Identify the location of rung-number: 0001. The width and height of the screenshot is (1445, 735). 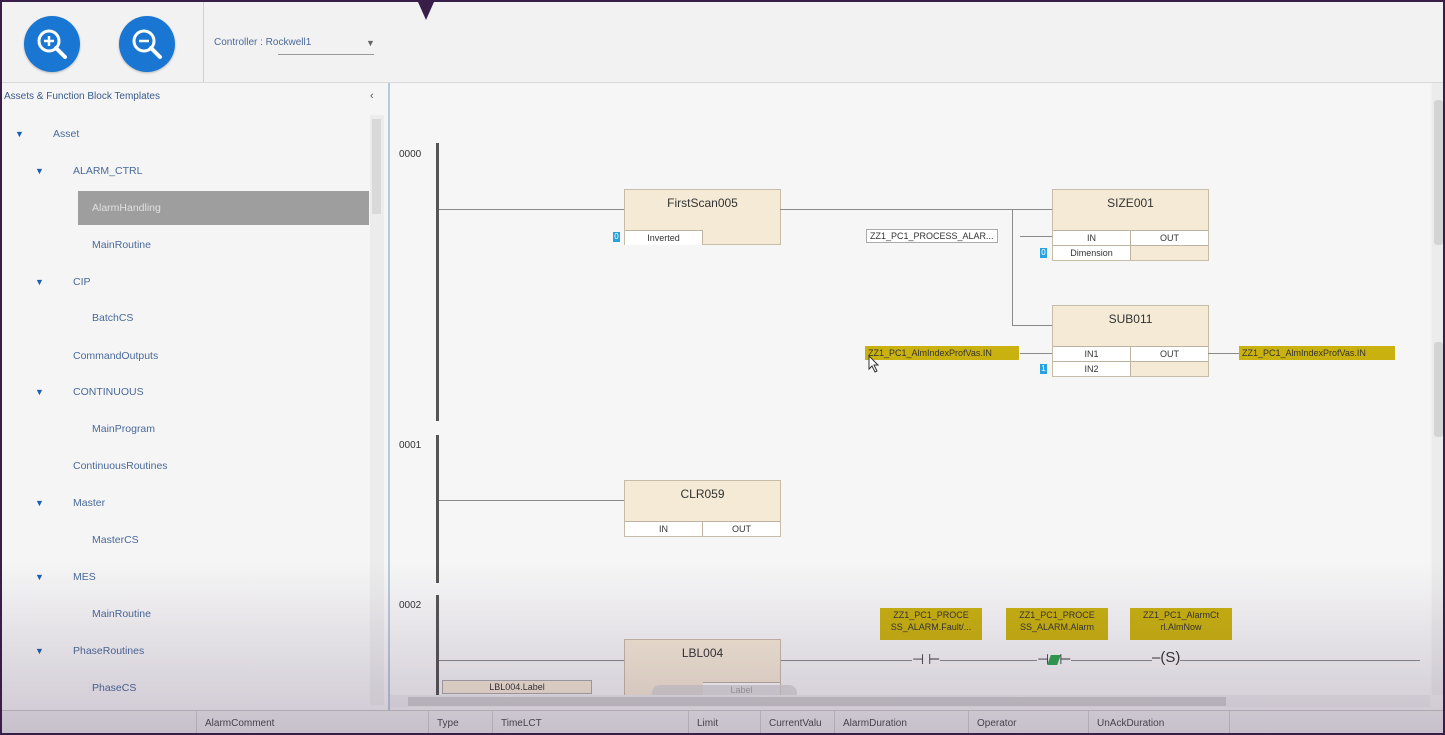
(410, 445).